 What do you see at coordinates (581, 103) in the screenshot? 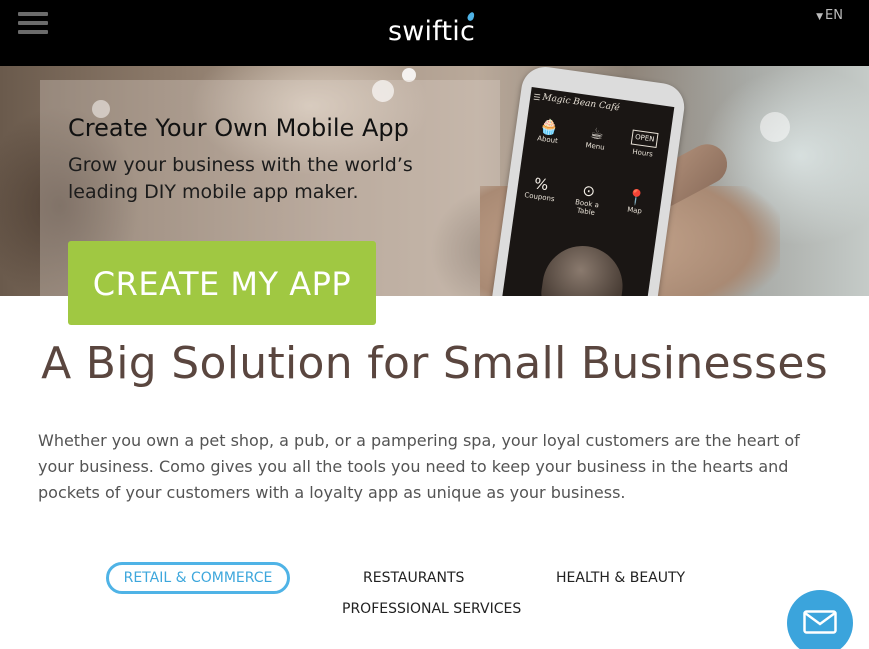
I see `phone-app-name: Magic Bean Café` at bounding box center [581, 103].